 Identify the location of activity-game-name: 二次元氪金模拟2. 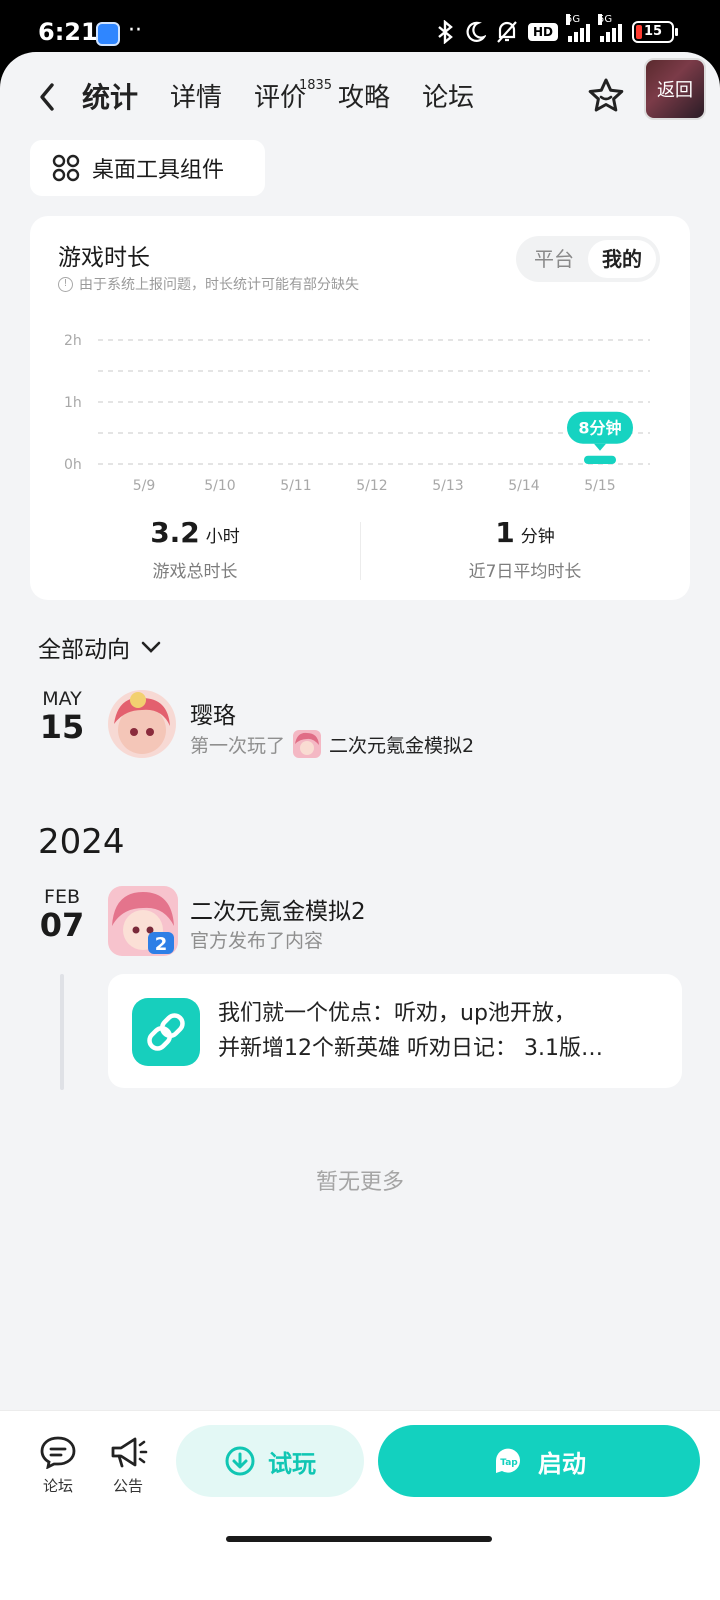
(401, 744).